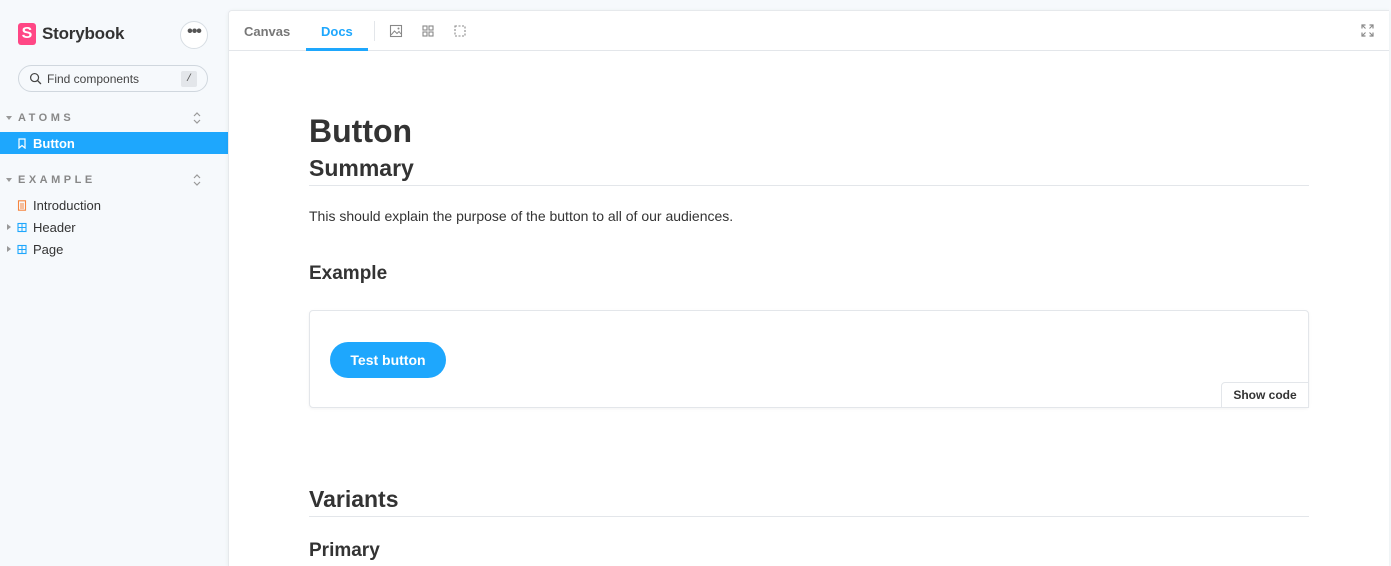 The image size is (1391, 566). What do you see at coordinates (83, 33) in the screenshot?
I see `brand-name: Storybook` at bounding box center [83, 33].